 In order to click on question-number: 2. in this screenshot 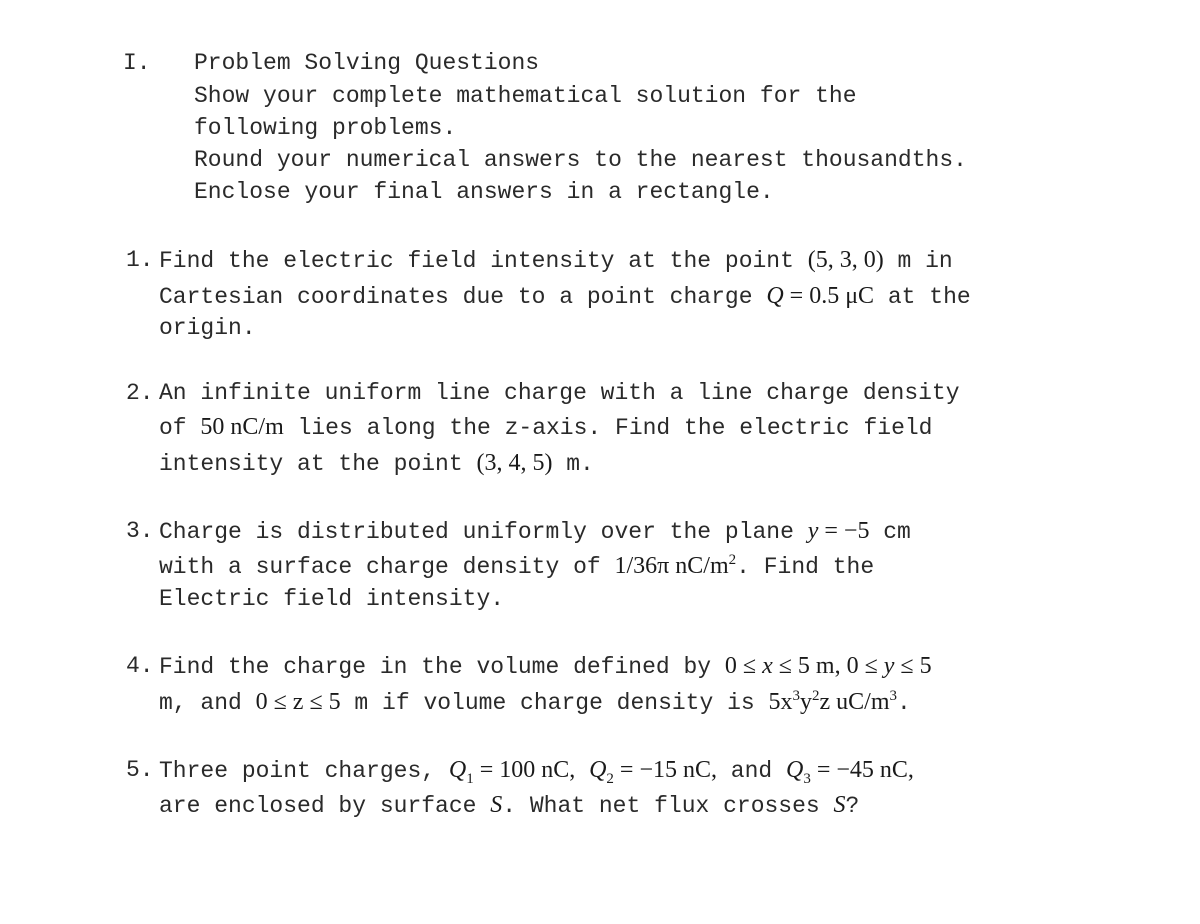, I will do `click(140, 393)`.